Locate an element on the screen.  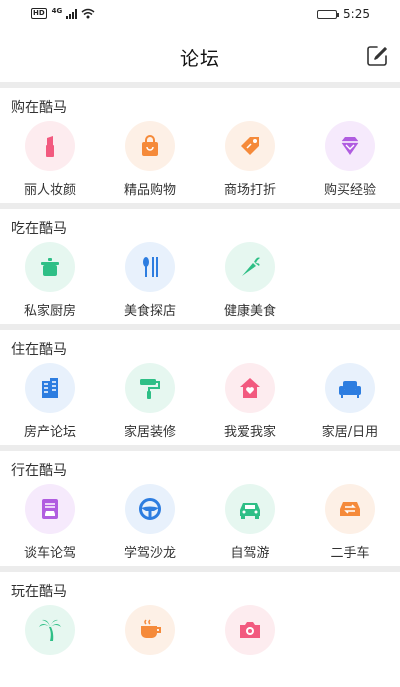
forum-category-item: 二手车 is located at coordinates (350, 522).